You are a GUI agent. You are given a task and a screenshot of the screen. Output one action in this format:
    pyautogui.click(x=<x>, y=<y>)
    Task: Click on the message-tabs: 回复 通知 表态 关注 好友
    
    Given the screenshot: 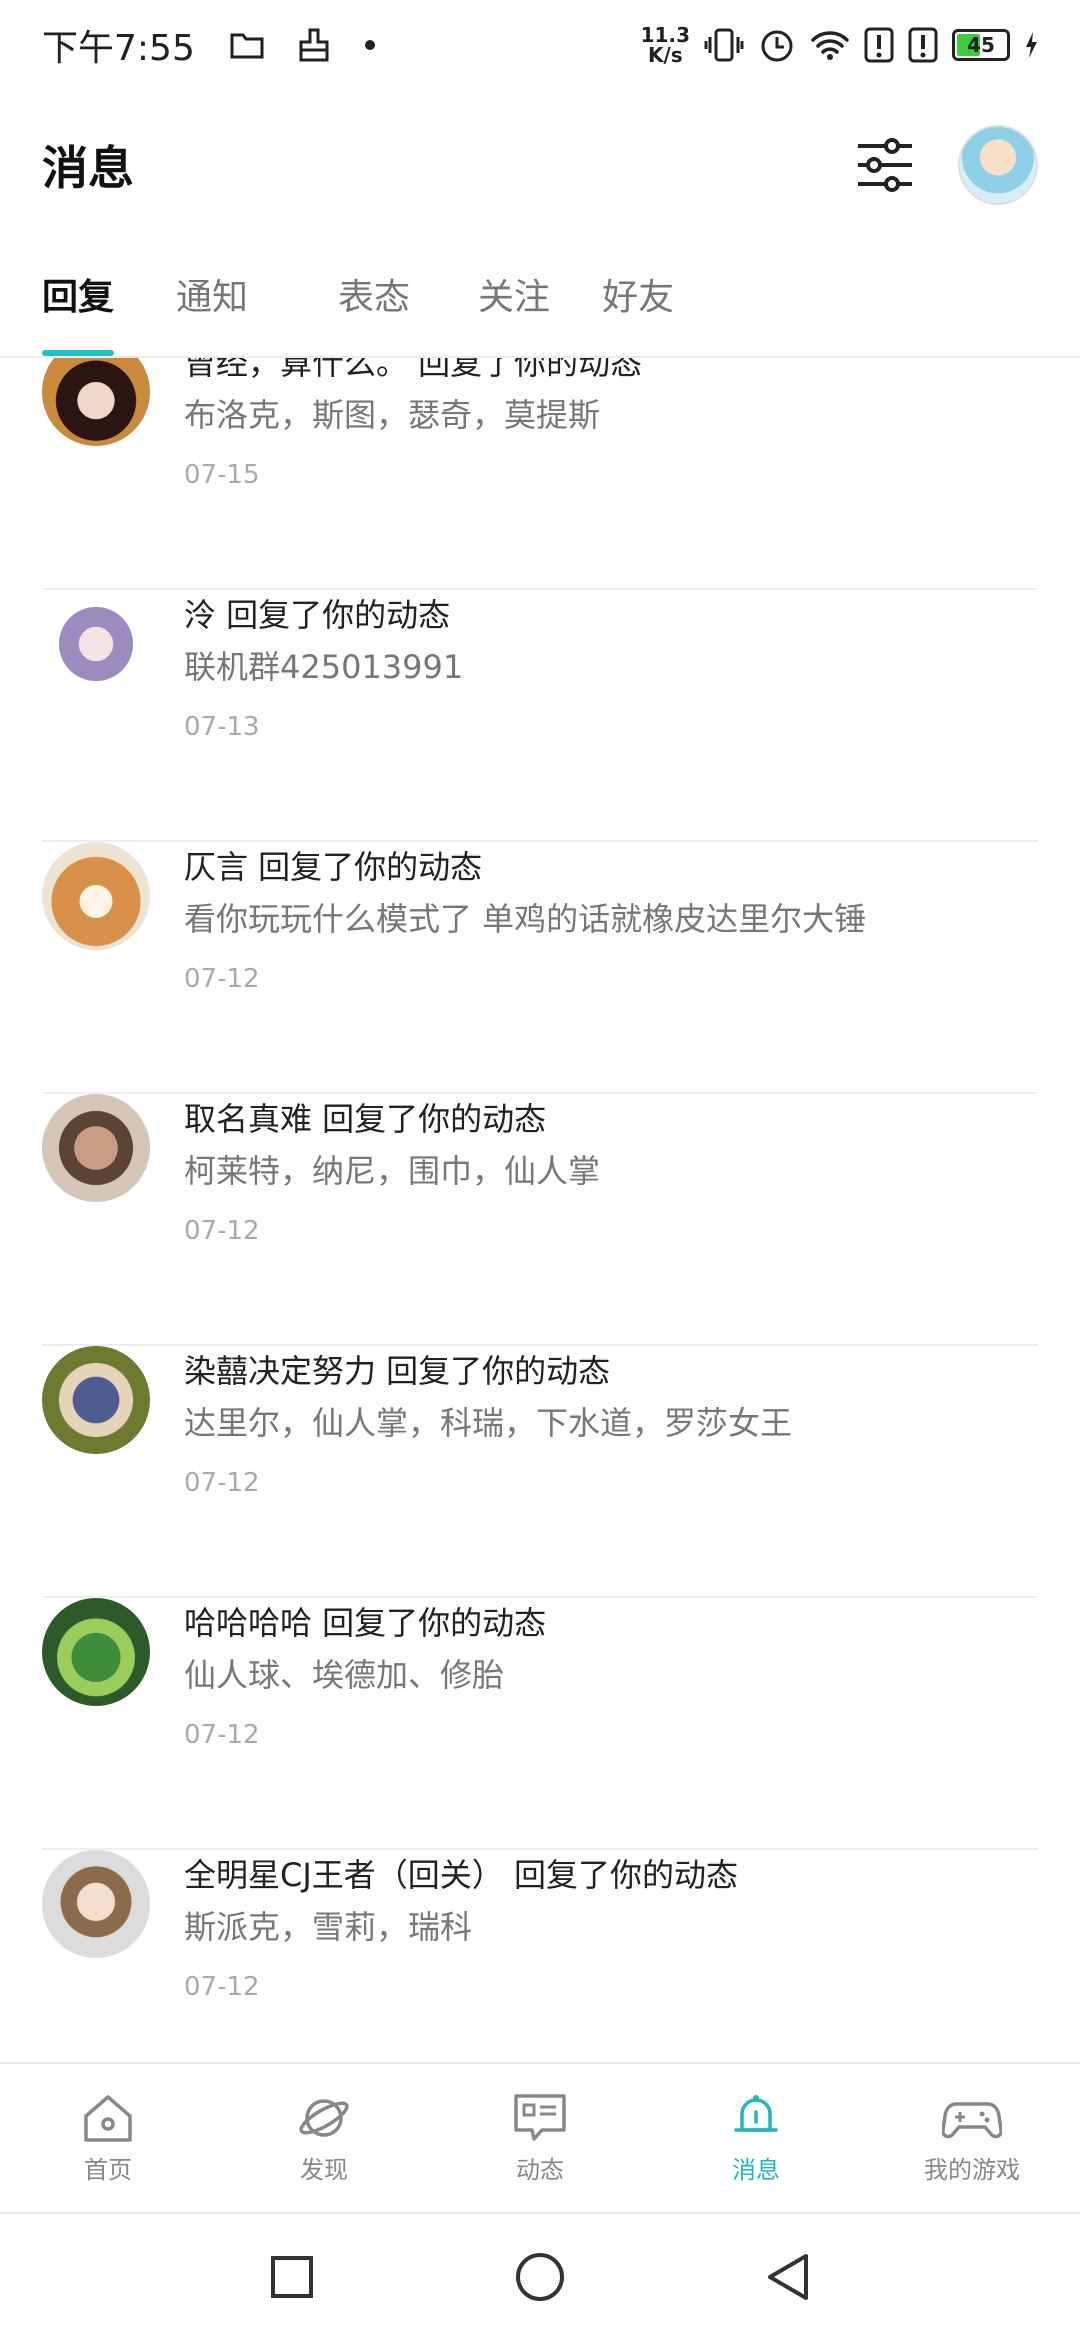 What is the action you would take?
    pyautogui.click(x=540, y=299)
    